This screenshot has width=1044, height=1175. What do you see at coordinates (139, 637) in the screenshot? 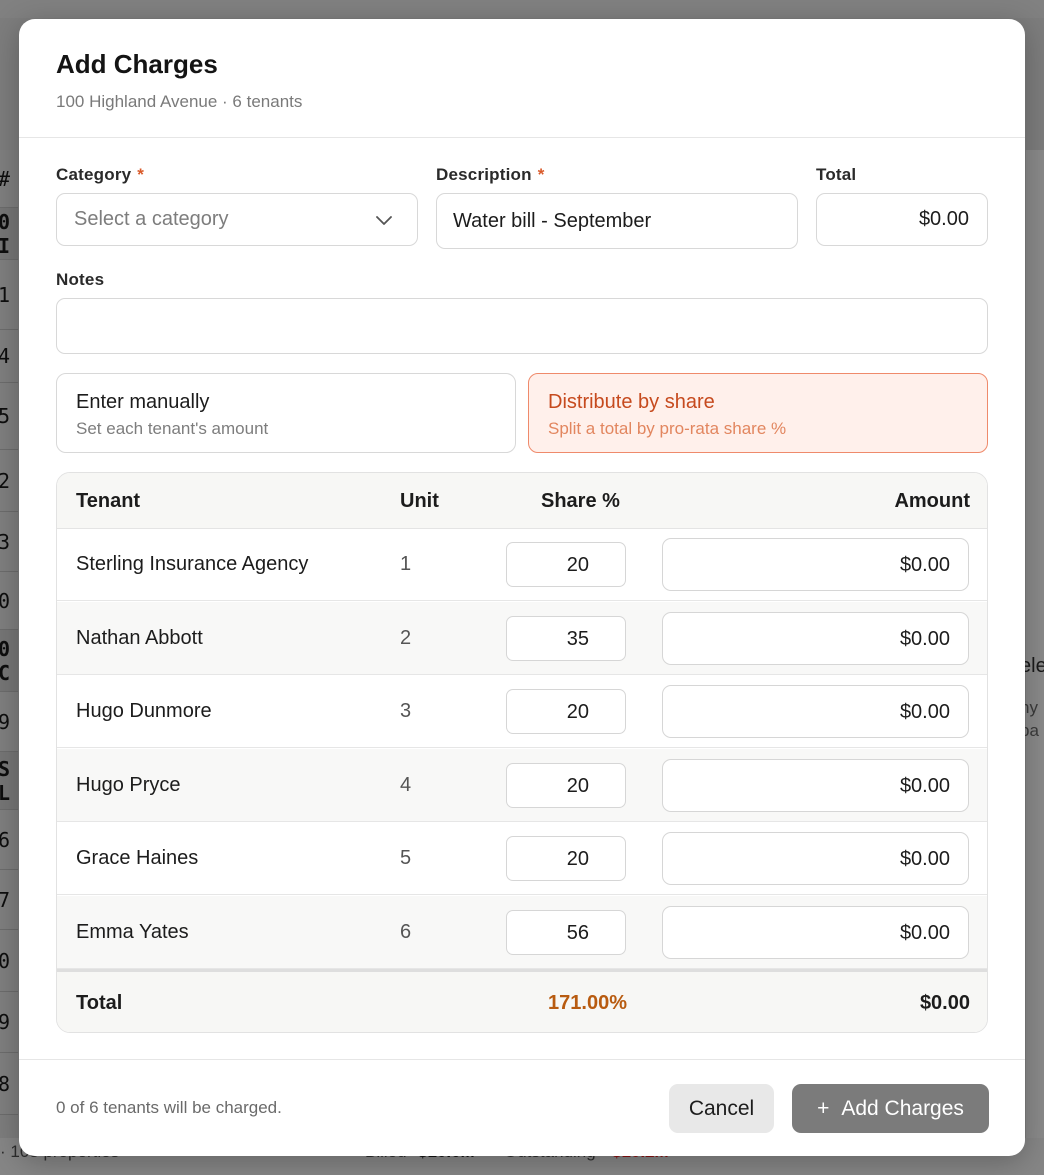
I see `tenant-name: Nathan Abbott` at bounding box center [139, 637].